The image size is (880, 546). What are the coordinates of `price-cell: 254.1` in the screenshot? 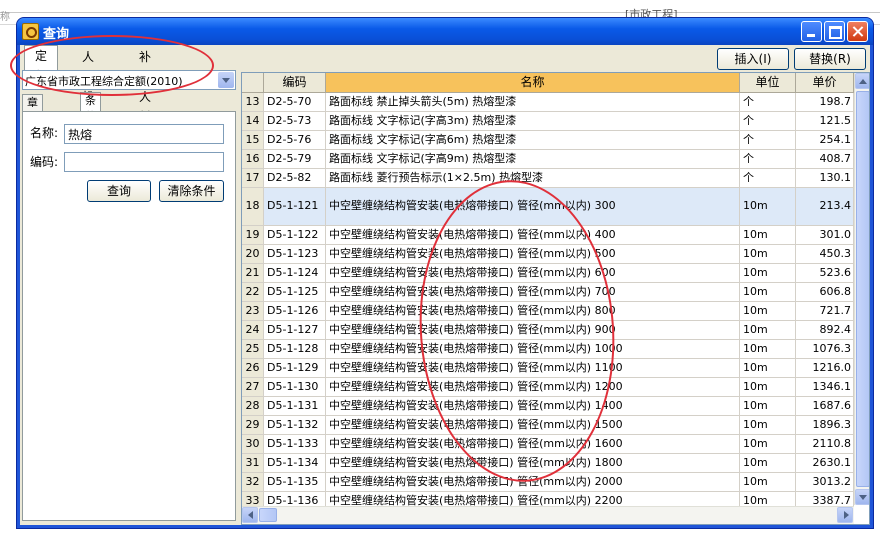 It's located at (825, 140).